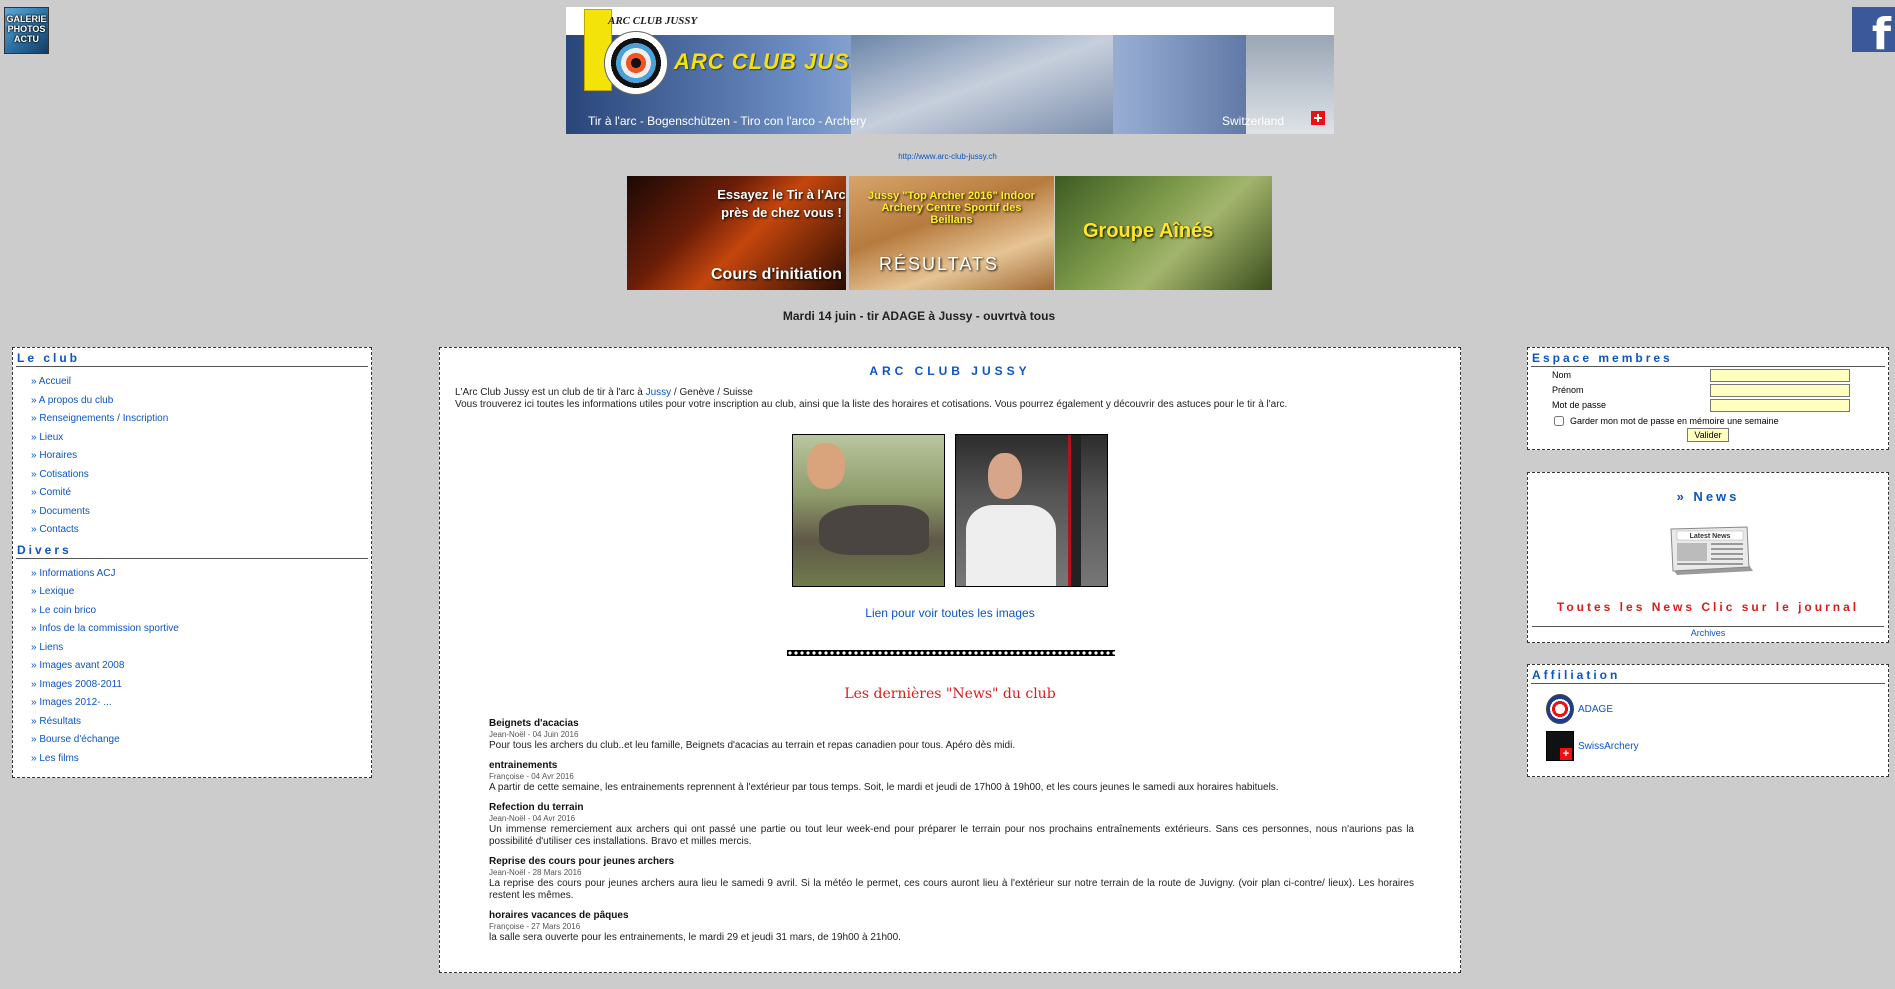 The height and width of the screenshot is (989, 1895). Describe the element at coordinates (55, 381) in the screenshot. I see `nav-item-label: Accueil` at that location.